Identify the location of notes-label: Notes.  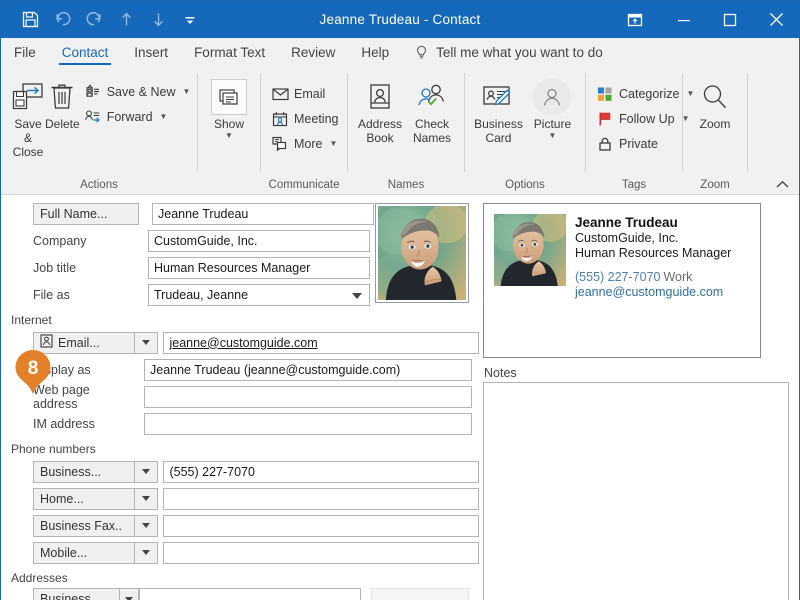
(500, 373).